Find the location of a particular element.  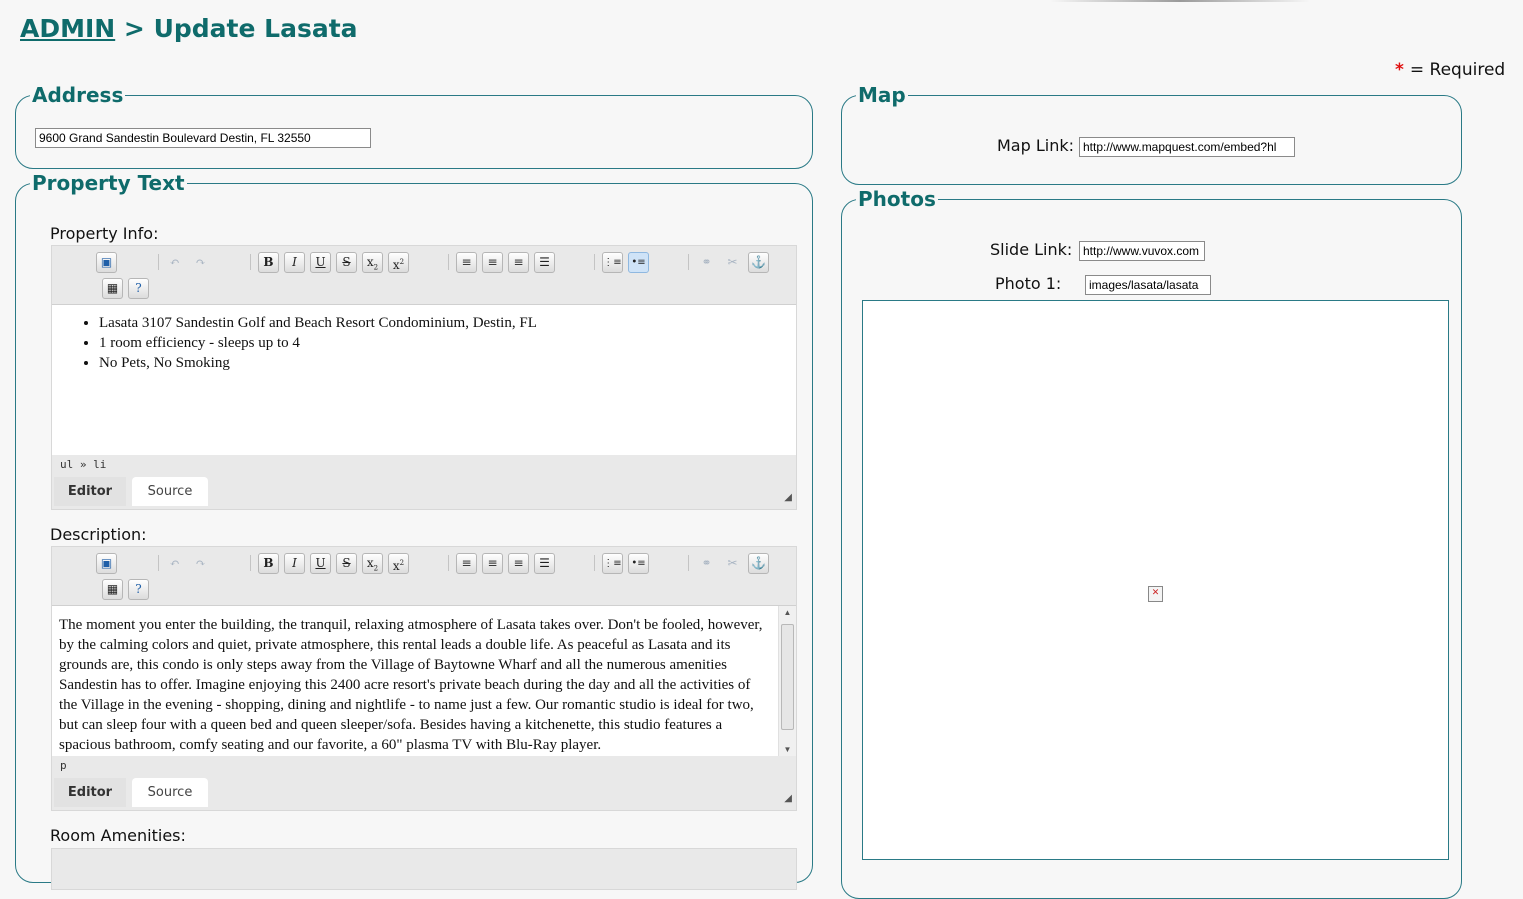

scroll-down-icon: ▼ is located at coordinates (787, 749).